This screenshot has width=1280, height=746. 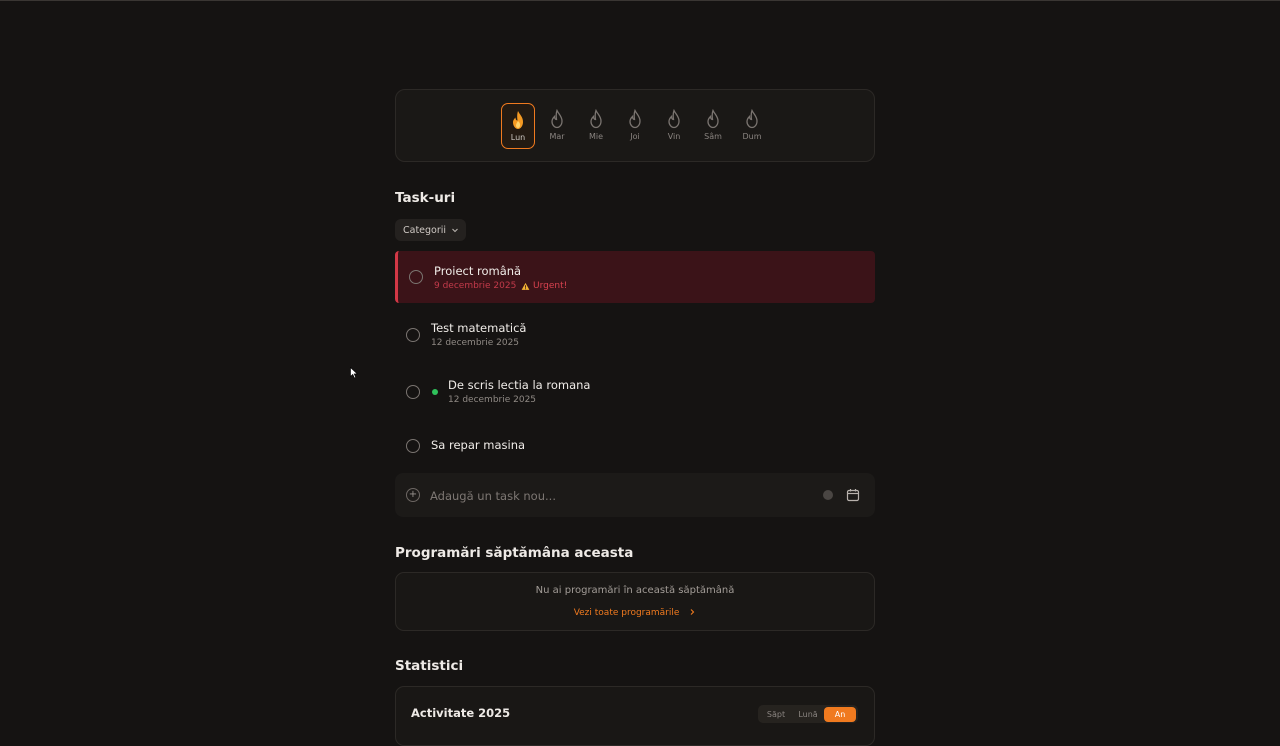 What do you see at coordinates (635, 277) in the screenshot?
I see `task-item: Proiect română 9 decembrie 2025 Urgent!` at bounding box center [635, 277].